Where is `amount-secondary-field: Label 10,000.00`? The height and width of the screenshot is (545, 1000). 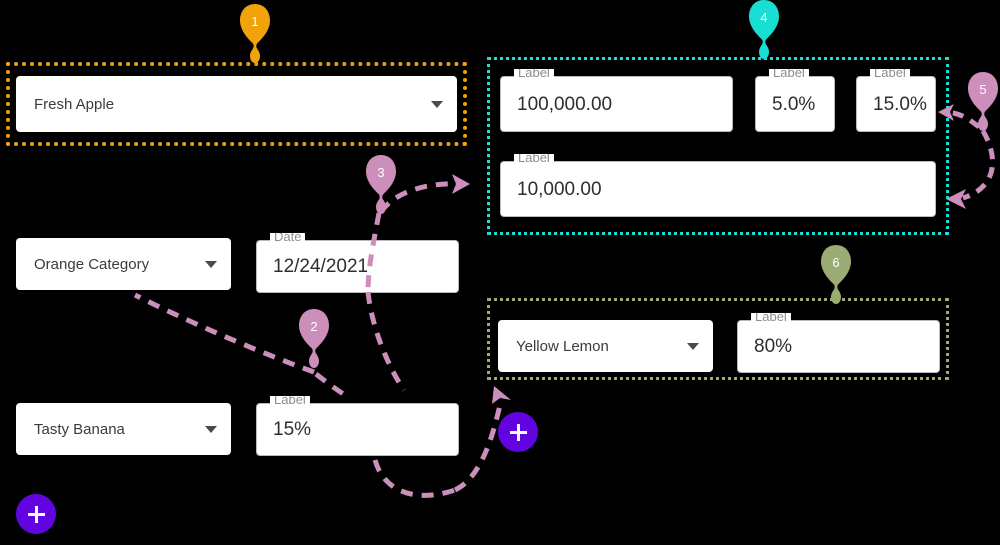
amount-secondary-field: Label 10,000.00 is located at coordinates (718, 185).